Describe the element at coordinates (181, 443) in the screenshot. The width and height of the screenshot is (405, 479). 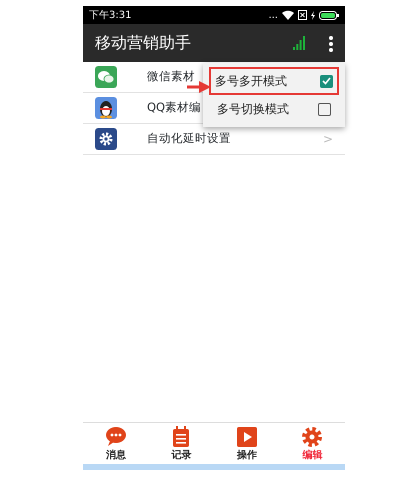
I see `nav-tab: 记录` at that location.